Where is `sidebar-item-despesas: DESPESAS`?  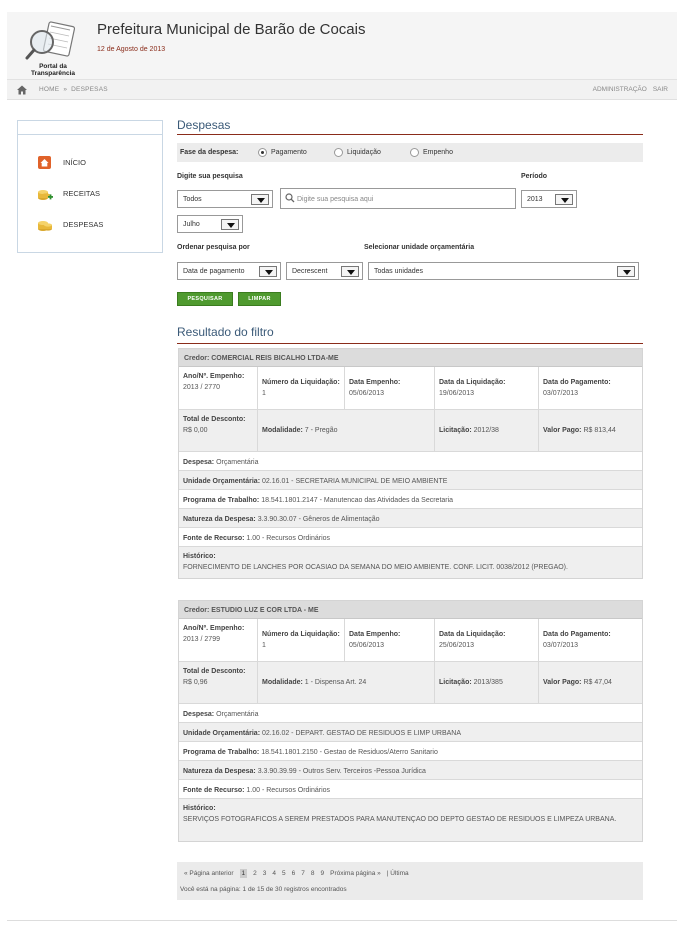 sidebar-item-despesas: DESPESAS is located at coordinates (90, 224).